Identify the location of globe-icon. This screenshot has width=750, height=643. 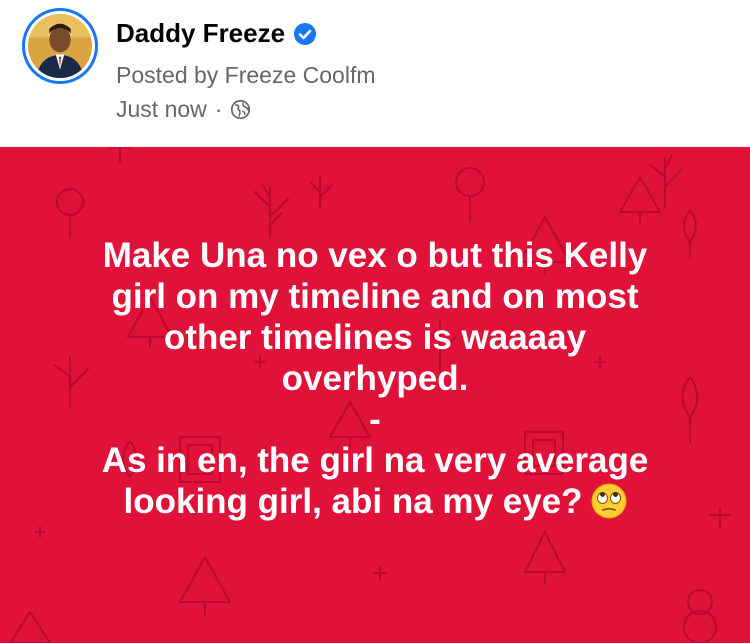
(240, 109).